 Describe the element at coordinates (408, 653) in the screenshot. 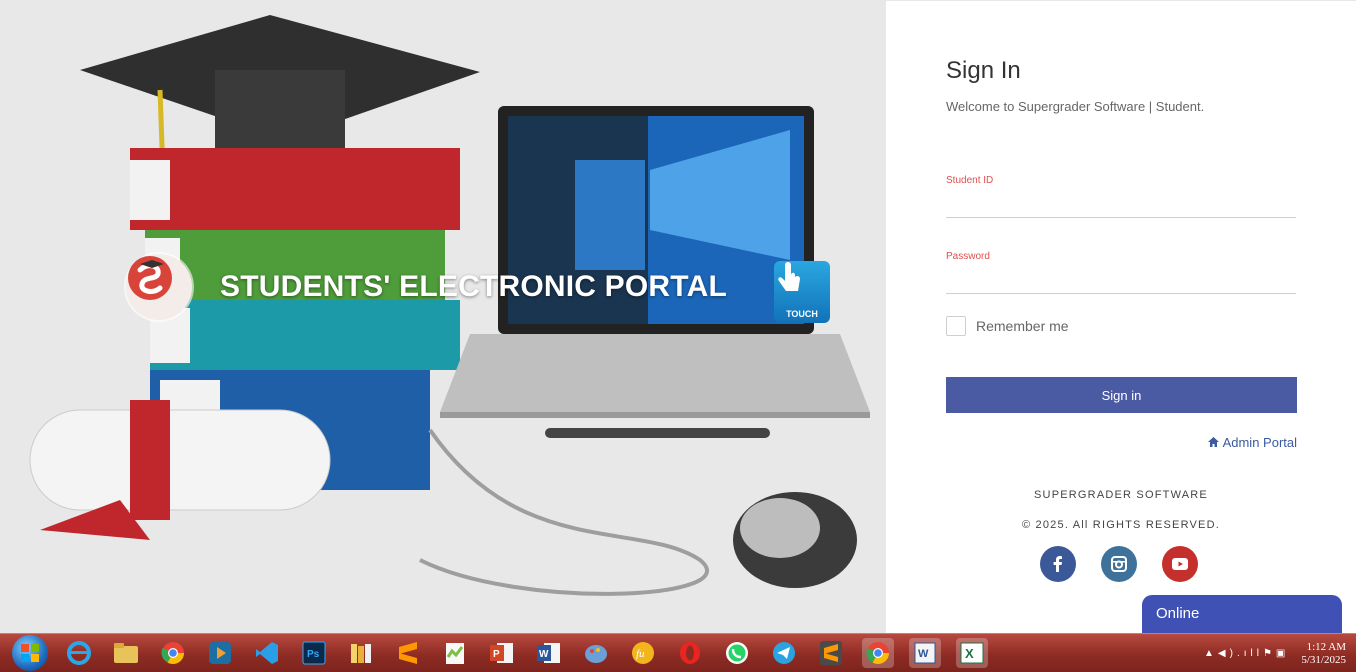

I see `sublime-text-icon` at that location.